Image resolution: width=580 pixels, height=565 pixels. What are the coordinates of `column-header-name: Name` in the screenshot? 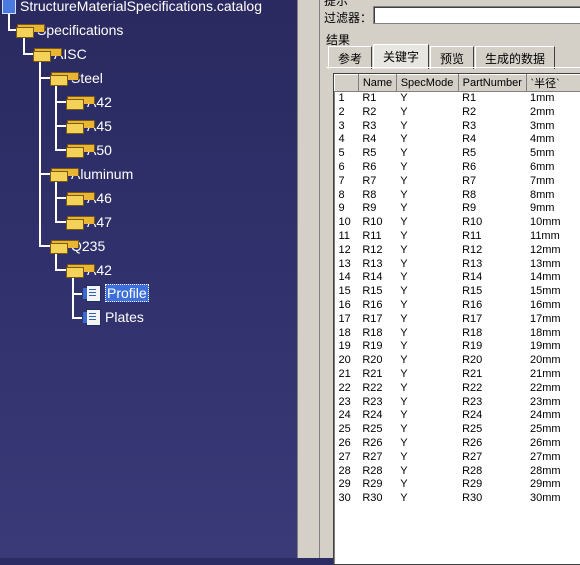 It's located at (377, 83).